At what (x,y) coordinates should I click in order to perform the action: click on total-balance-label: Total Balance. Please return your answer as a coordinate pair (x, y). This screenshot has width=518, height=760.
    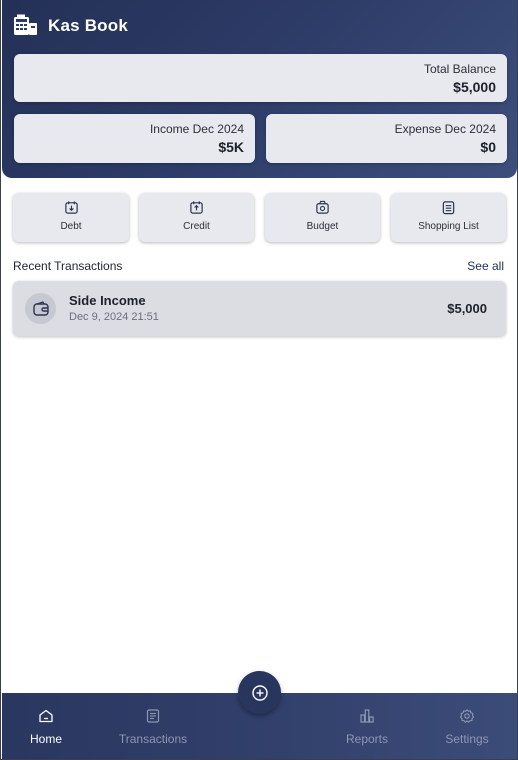
    Looking at the image, I should click on (459, 69).